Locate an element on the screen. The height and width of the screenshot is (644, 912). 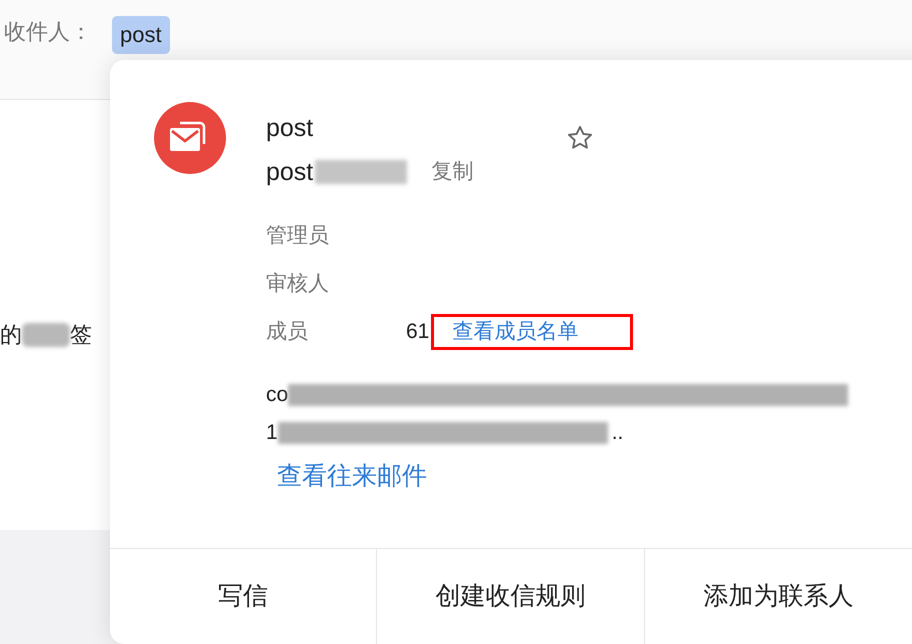
action-button: 创建收信规则 is located at coordinates (510, 596).